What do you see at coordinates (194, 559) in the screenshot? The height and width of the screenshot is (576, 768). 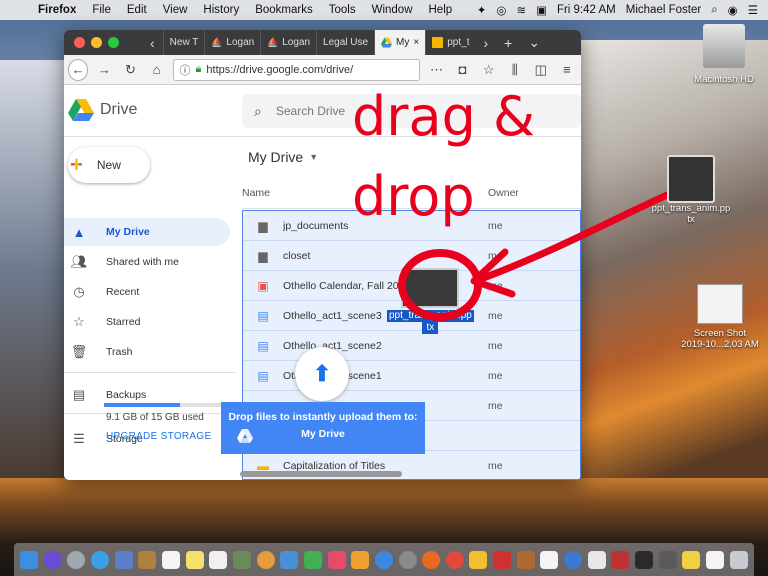 I see `notes-icon` at bounding box center [194, 559].